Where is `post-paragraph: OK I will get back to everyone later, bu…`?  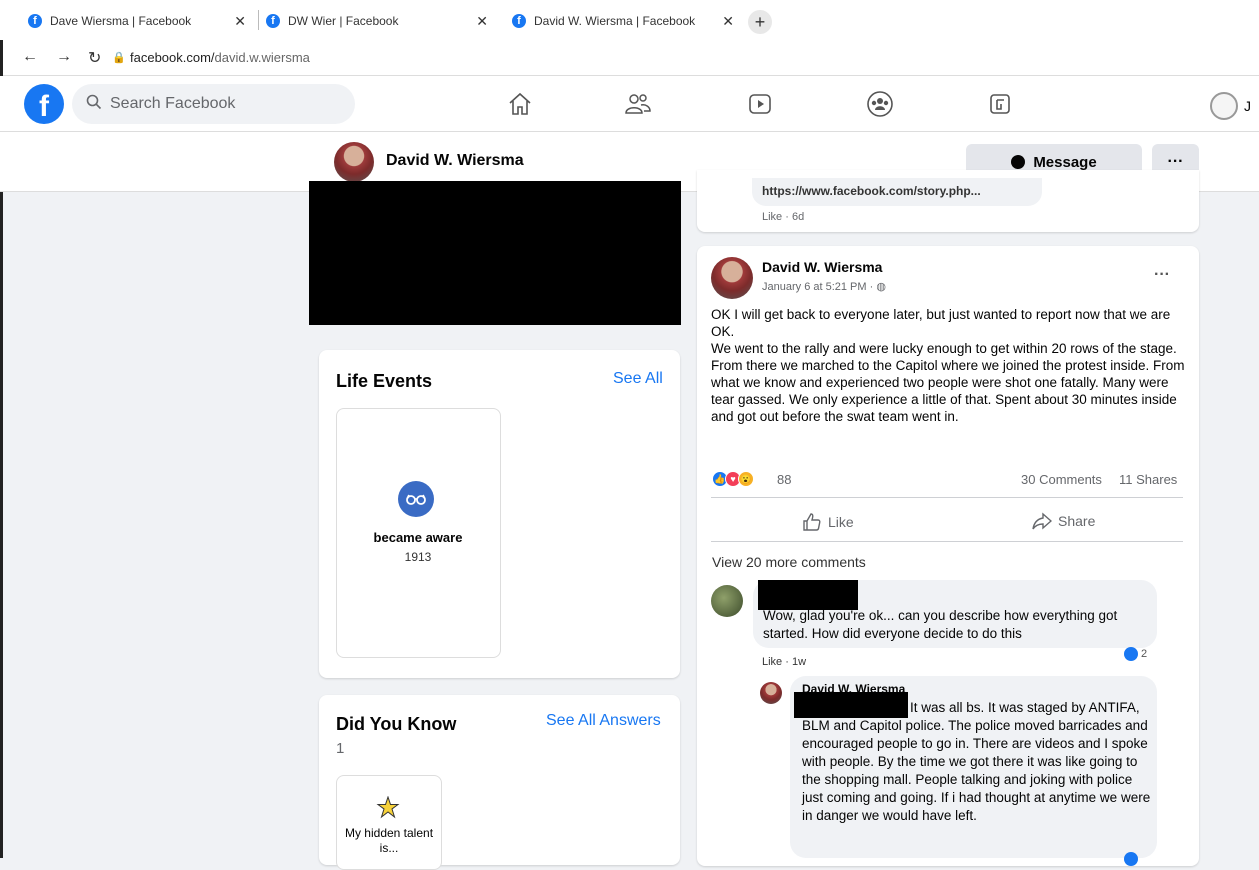
post-paragraph: OK I will get back to everyone later, bu… is located at coordinates (941, 323).